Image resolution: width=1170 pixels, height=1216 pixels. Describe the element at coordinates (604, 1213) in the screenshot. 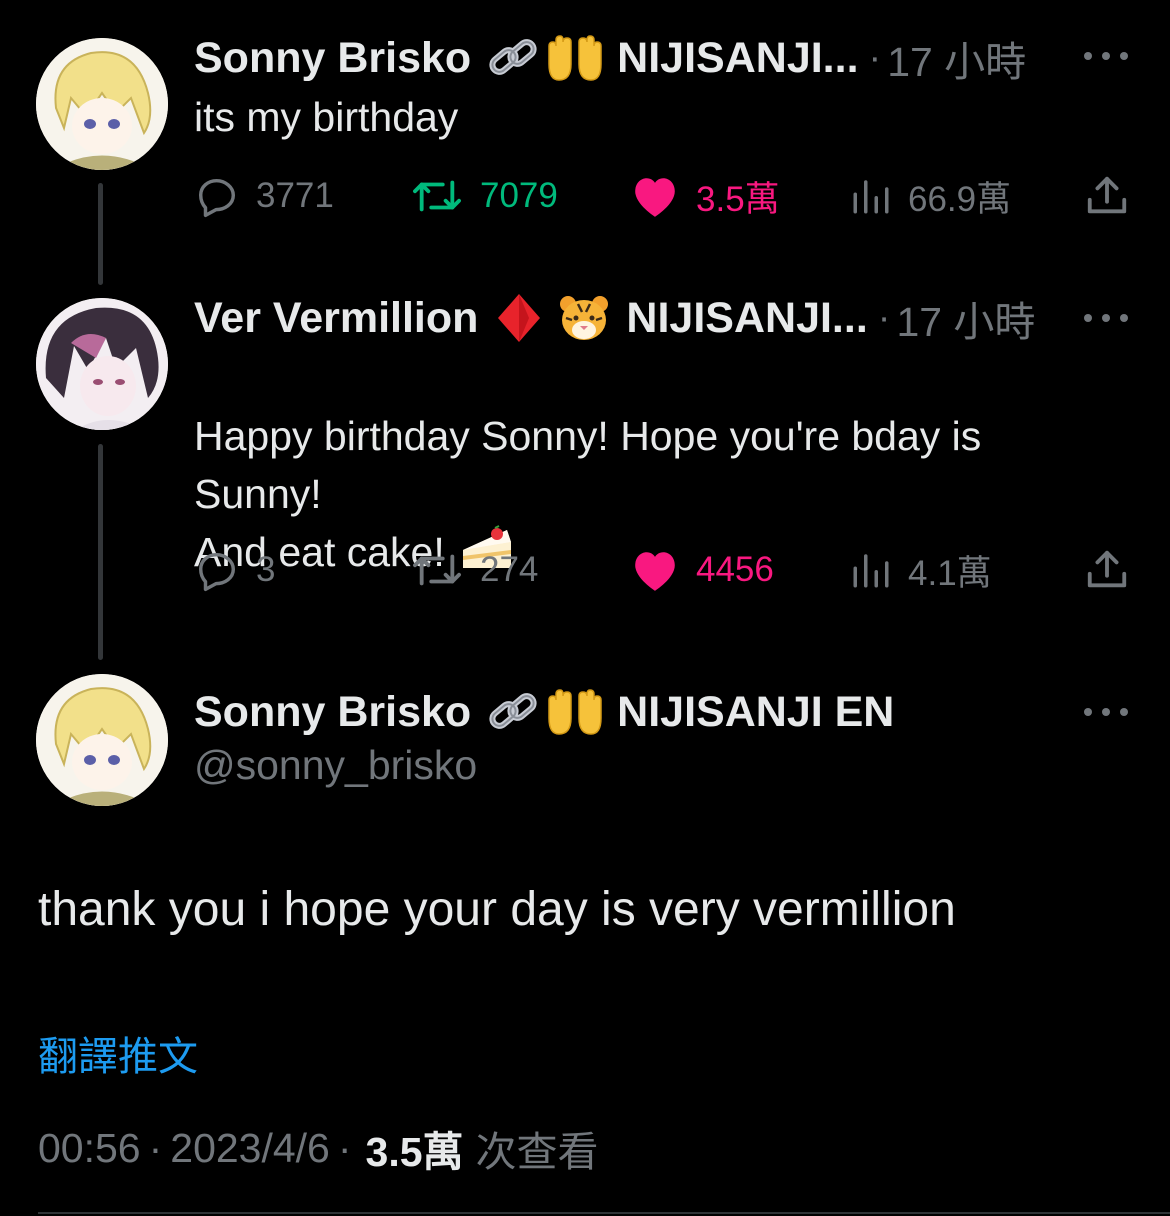

I see `divider` at that location.